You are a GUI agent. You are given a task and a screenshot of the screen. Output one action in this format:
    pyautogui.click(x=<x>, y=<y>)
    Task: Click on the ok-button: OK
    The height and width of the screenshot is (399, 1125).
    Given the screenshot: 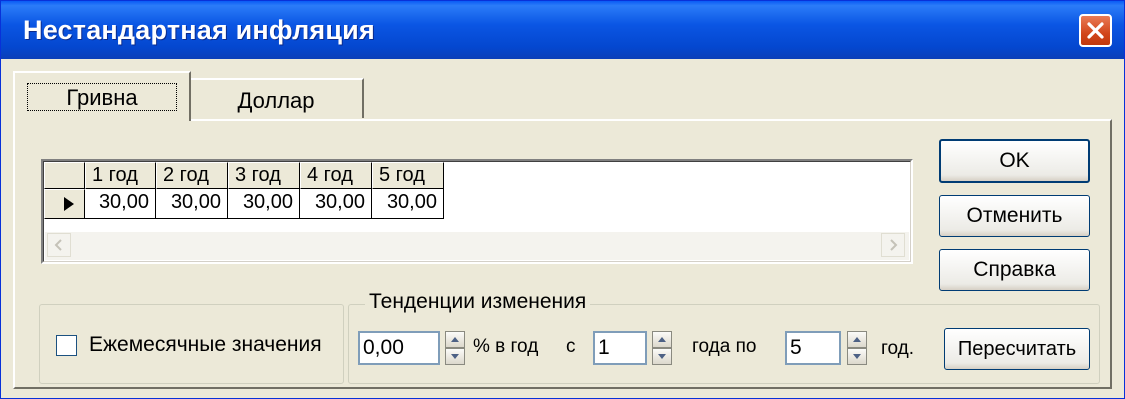 What is the action you would take?
    pyautogui.click(x=1014, y=161)
    